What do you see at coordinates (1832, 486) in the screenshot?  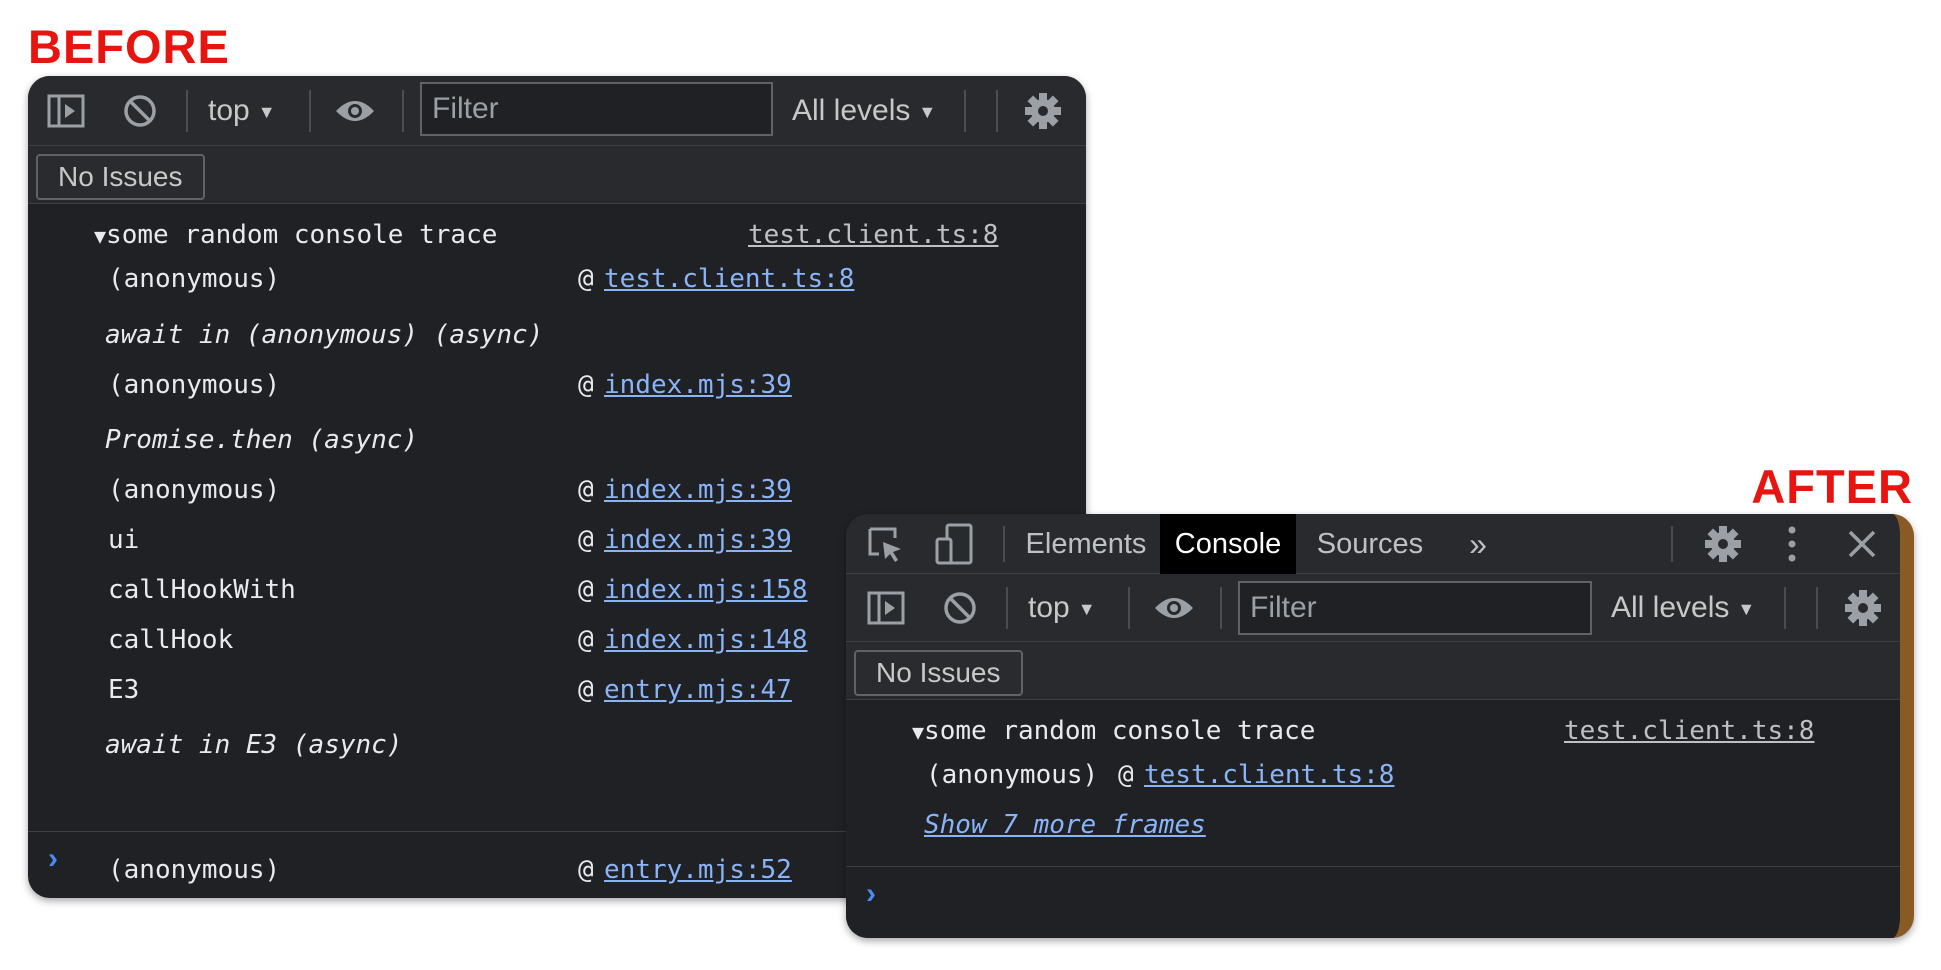 I see `after-label: AFTER` at bounding box center [1832, 486].